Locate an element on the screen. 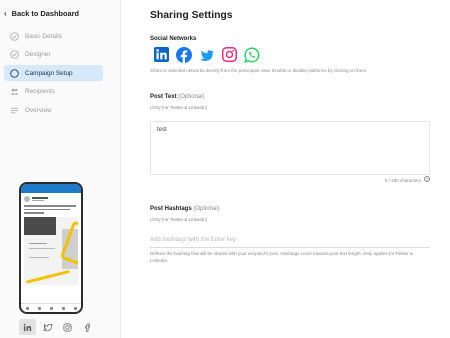 Image resolution: width=450 pixels, height=338 pixels. post-hashtags-label: Post Hashtags (Optional) is located at coordinates (185, 209).